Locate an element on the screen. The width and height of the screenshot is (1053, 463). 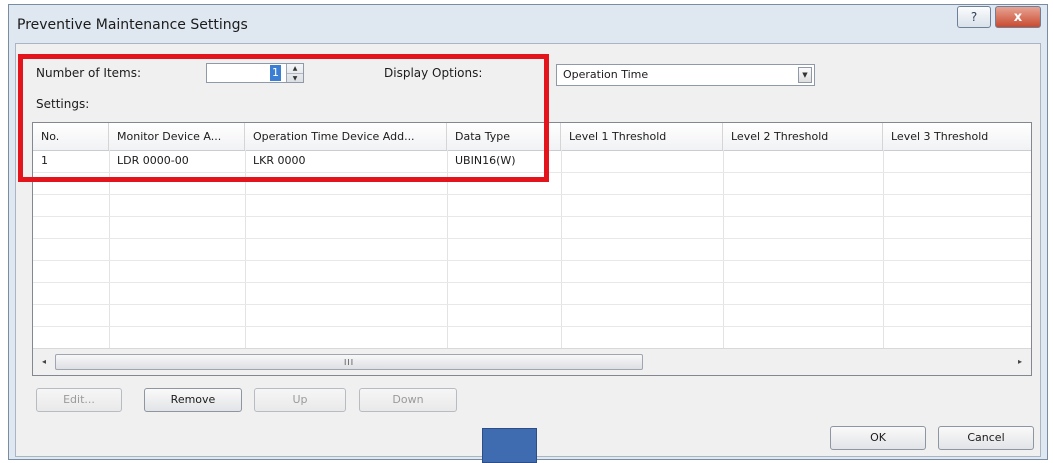
scrollbar-grip-icon: III is located at coordinates (349, 362).